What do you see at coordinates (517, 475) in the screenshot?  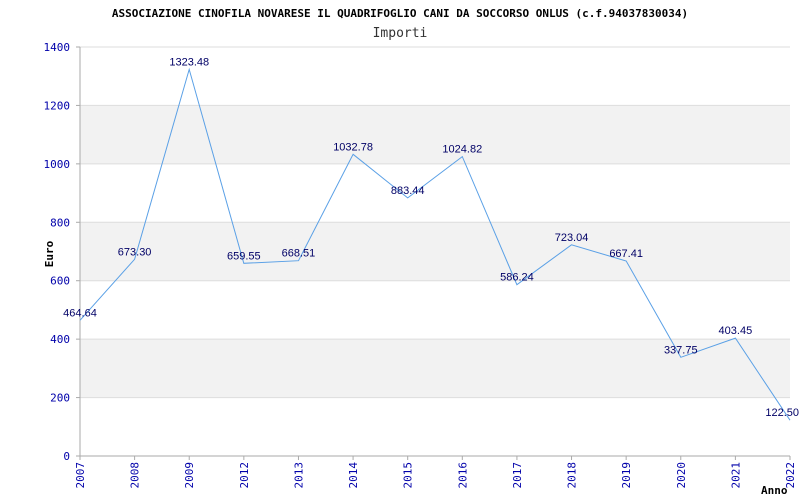 I see `x-tick-label: 2017` at bounding box center [517, 475].